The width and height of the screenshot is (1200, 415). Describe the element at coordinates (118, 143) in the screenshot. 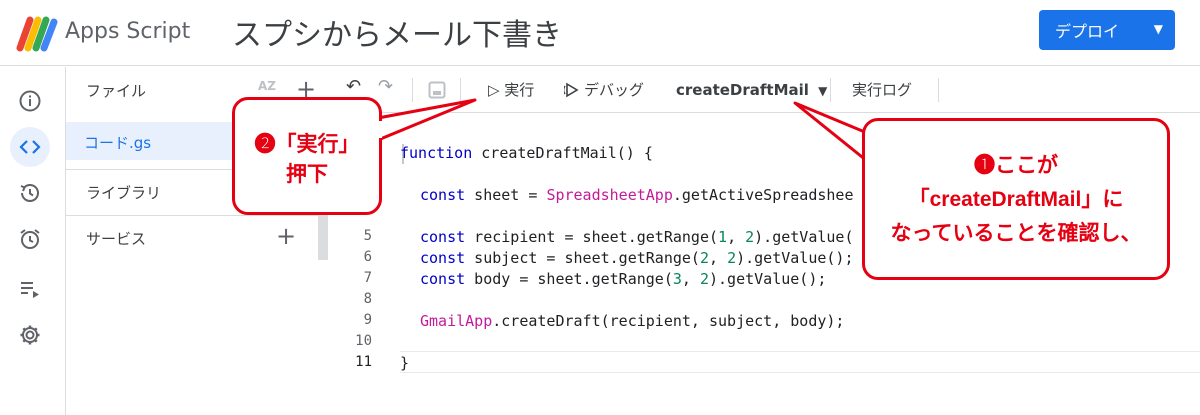

I see `file-name: コード.gs` at that location.